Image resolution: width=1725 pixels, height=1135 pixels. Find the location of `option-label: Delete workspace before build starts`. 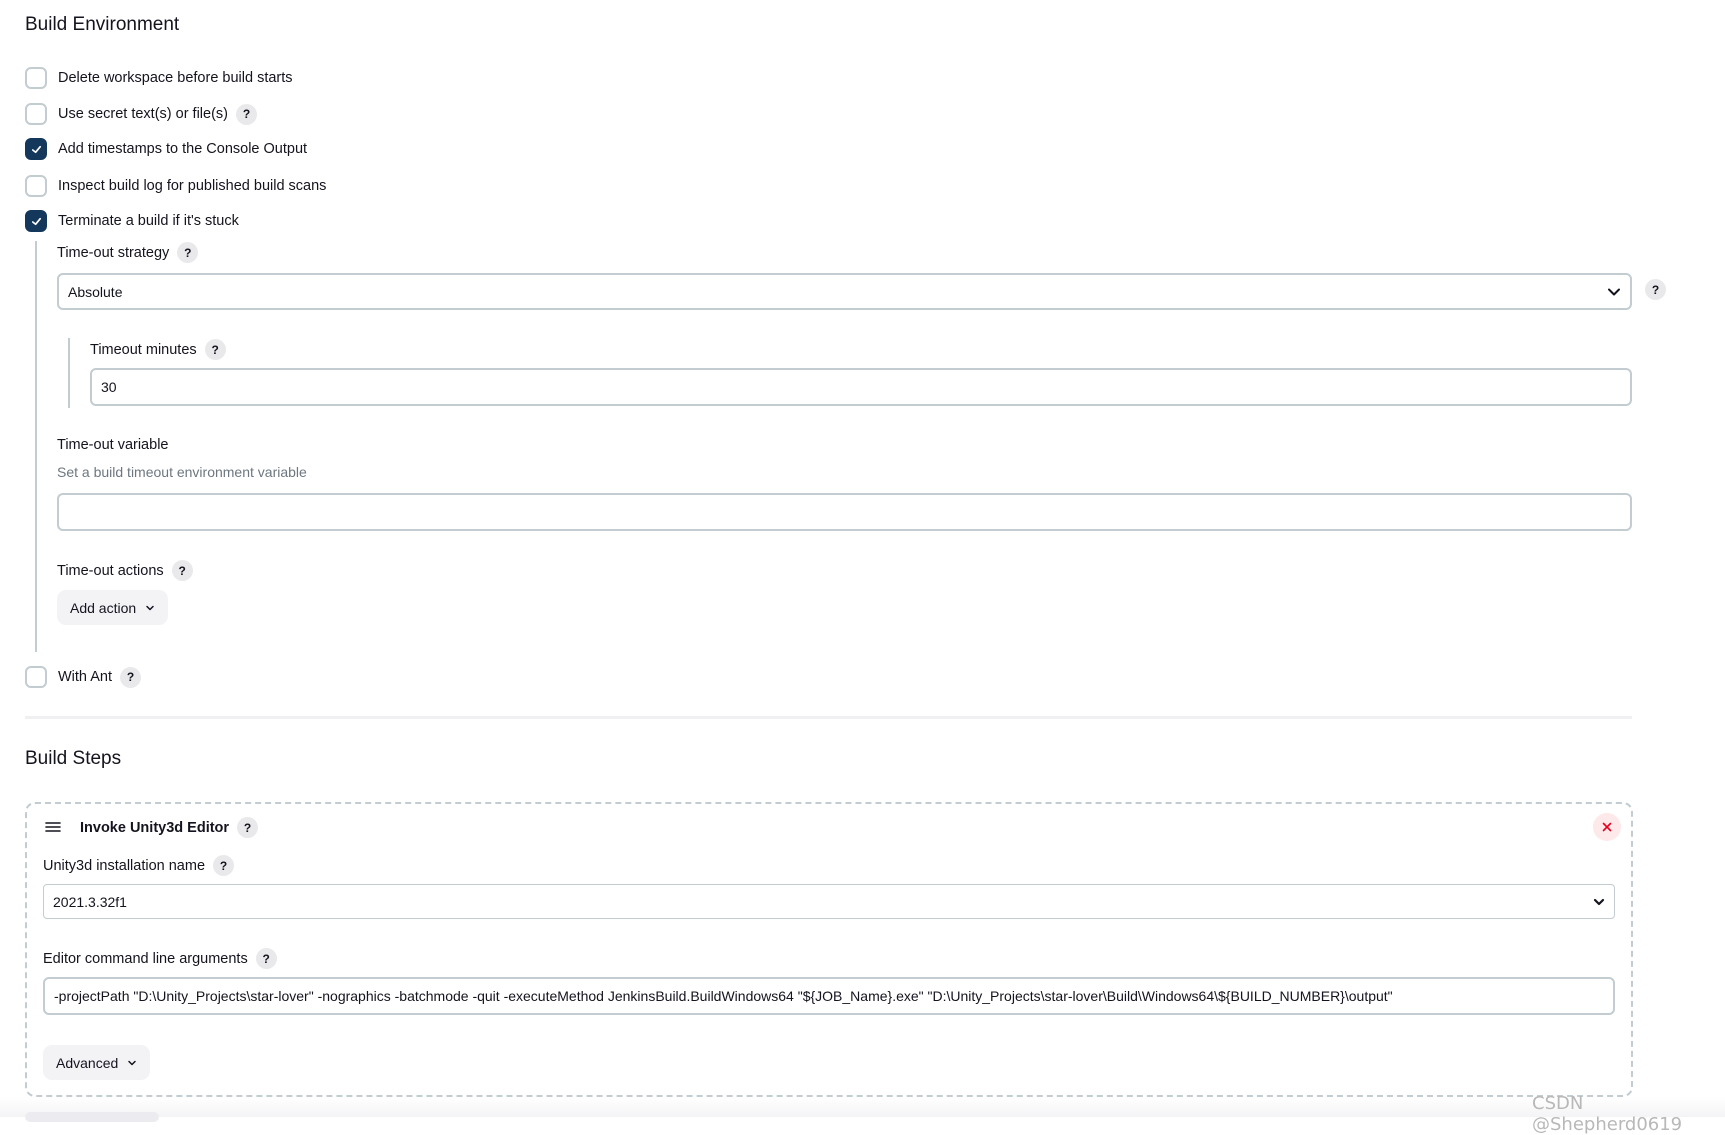

option-label: Delete workspace before build starts is located at coordinates (175, 78).